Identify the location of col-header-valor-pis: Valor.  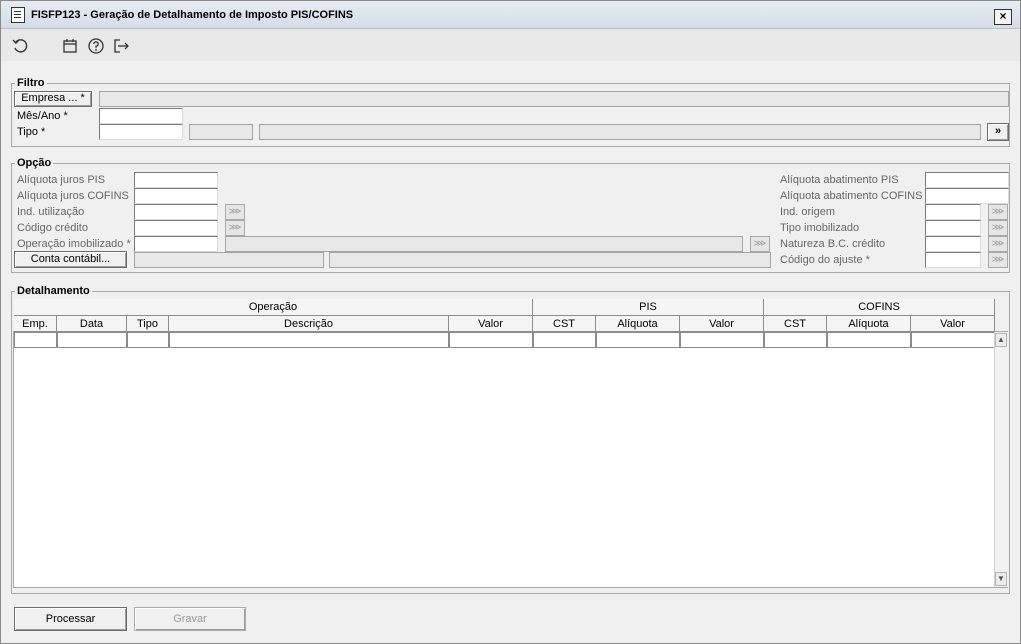
(722, 324).